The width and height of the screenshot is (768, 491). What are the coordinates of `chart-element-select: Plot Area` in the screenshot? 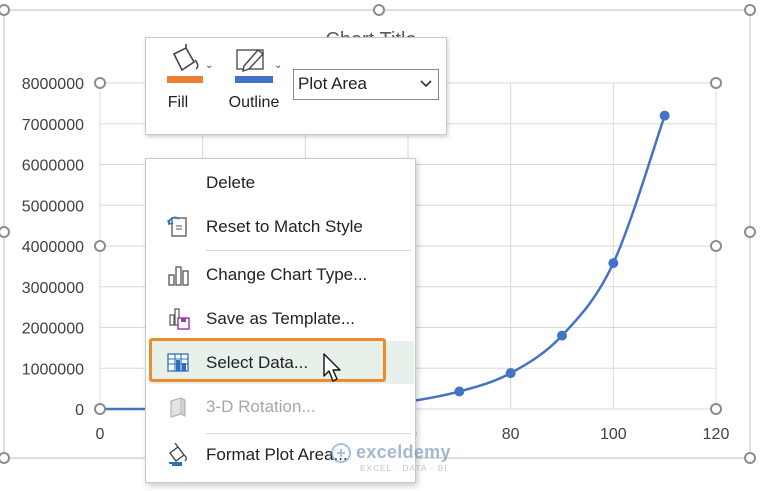 It's located at (366, 84).